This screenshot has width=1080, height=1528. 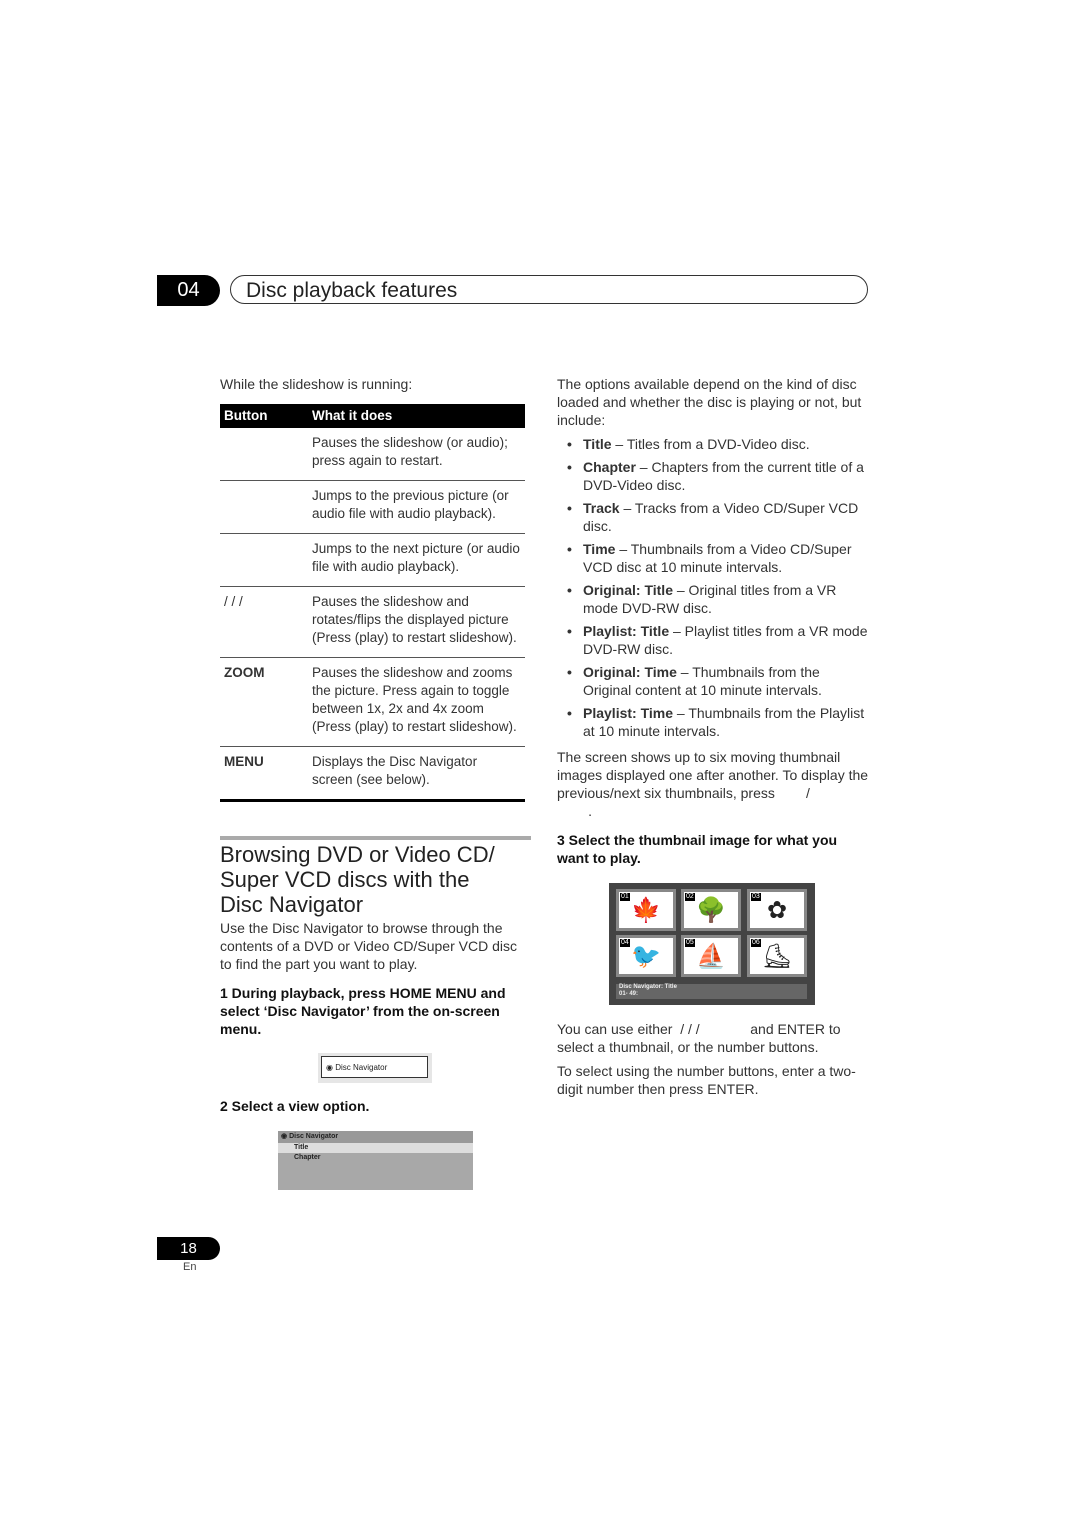 I want to click on thumbnail-caption: Disc Navigator: Title 01- 49:, so click(x=711, y=991).